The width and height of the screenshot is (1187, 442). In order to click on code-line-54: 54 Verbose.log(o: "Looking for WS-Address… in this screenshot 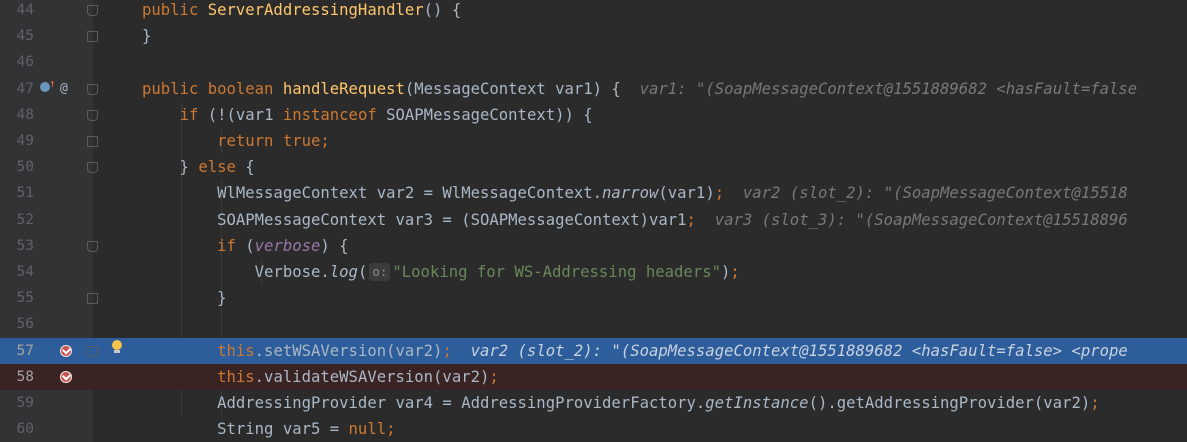, I will do `click(593, 272)`.